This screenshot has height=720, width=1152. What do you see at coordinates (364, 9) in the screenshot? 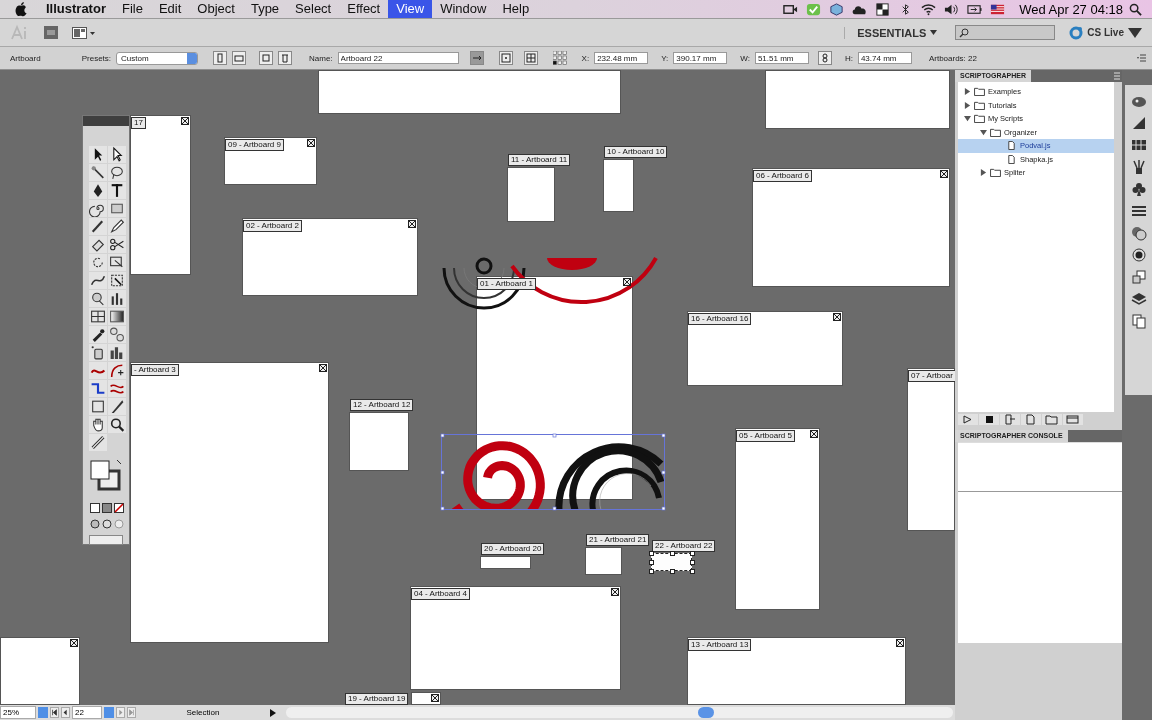
I see `menu-item: Effect` at bounding box center [364, 9].